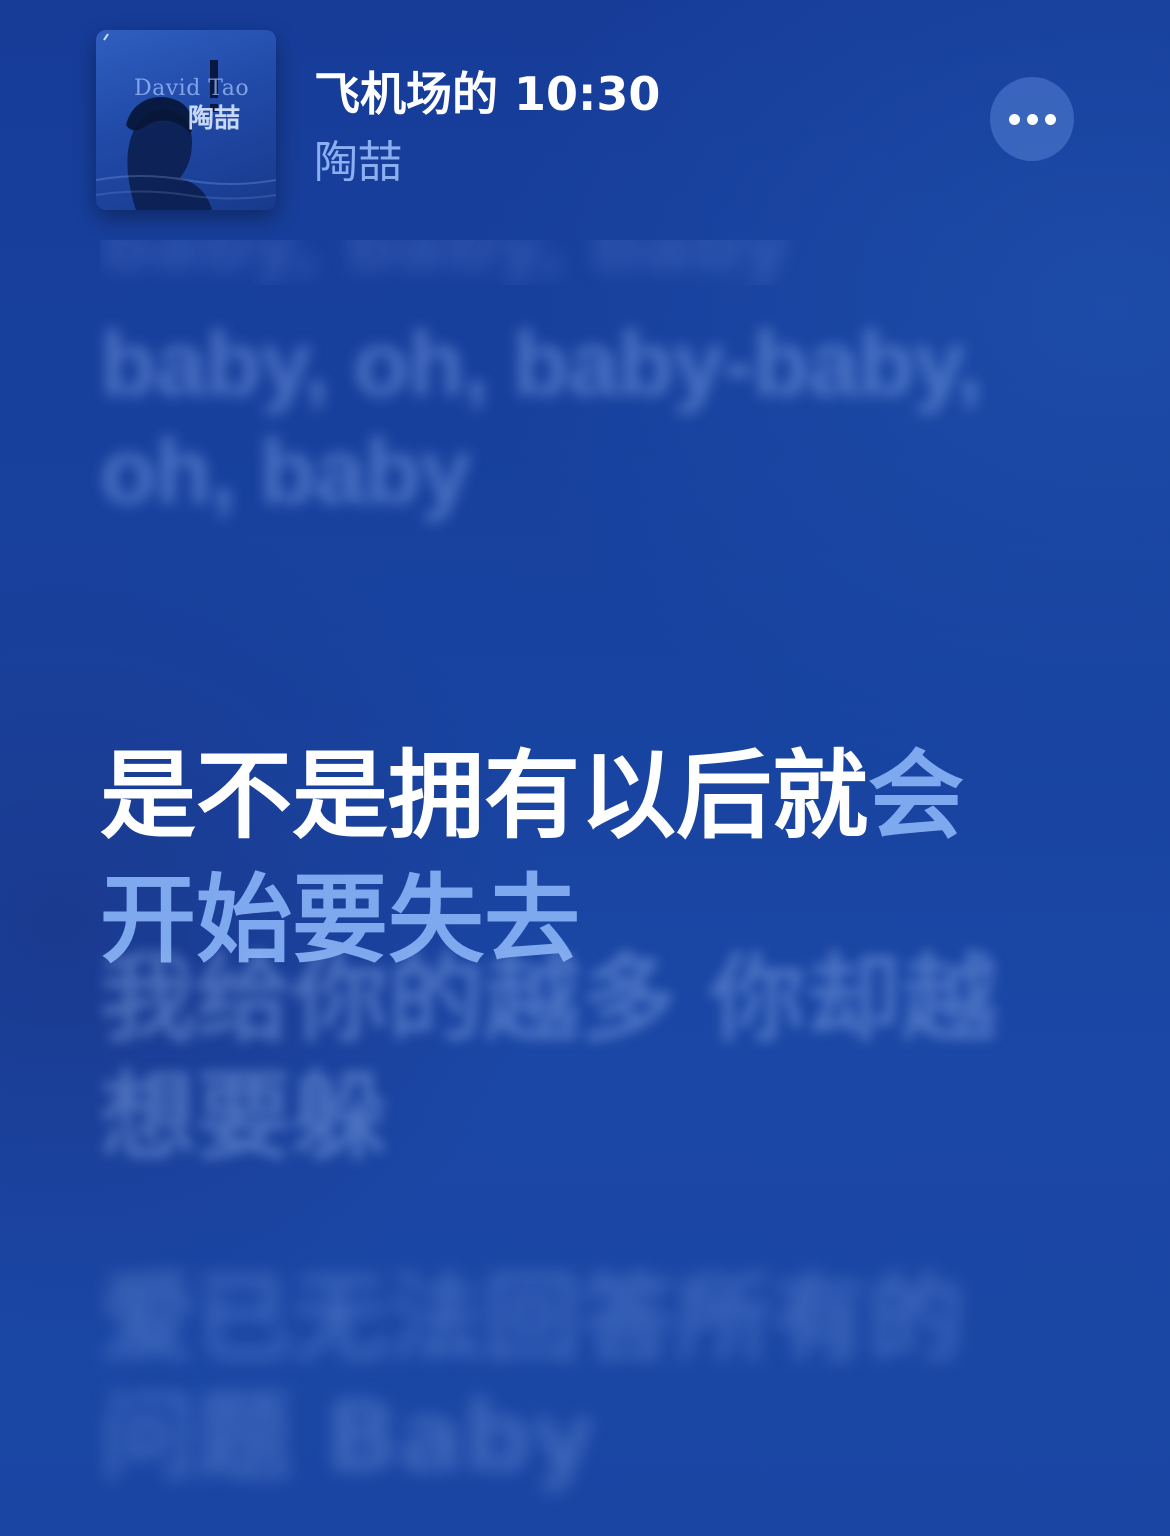 This screenshot has height=1536, width=1170. I want to click on lyric-unsung-text: 会, so click(916, 796).